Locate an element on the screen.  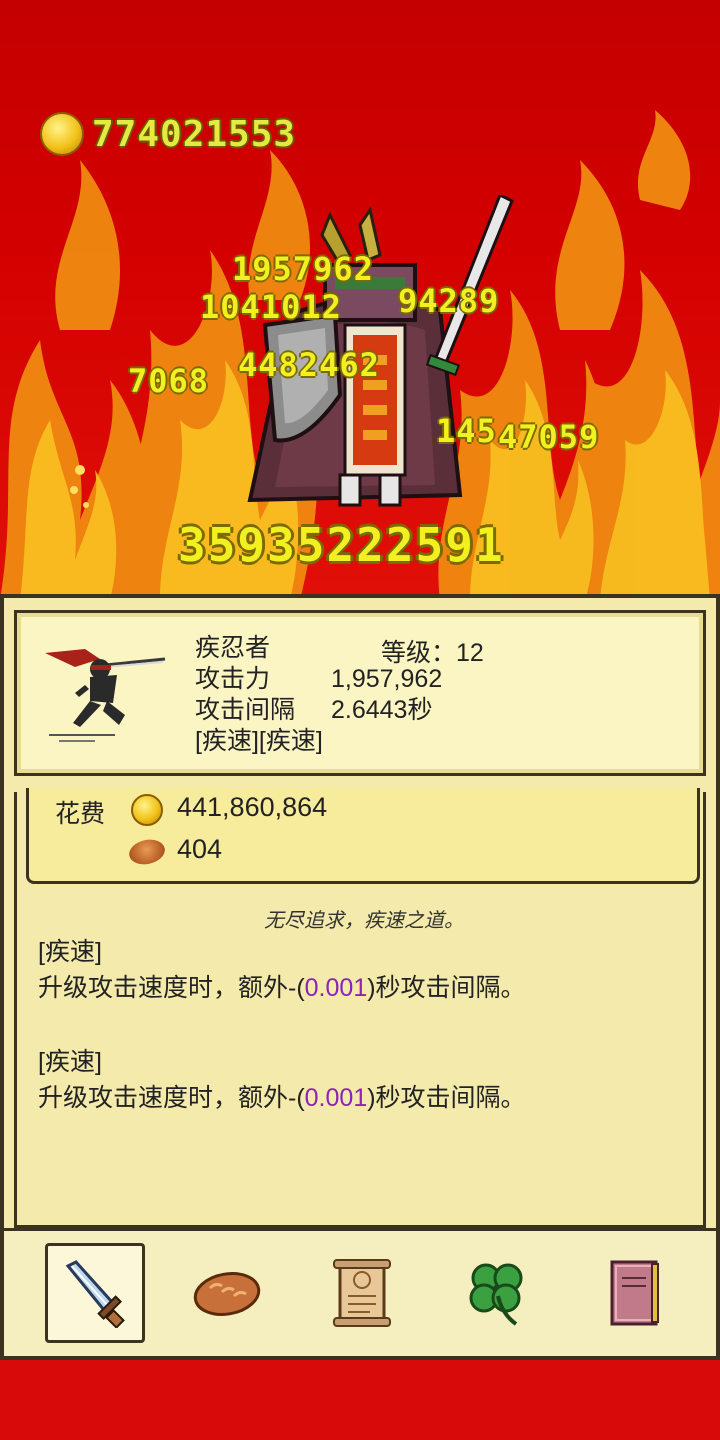
attack-label: 攻击力 is located at coordinates (233, 679).